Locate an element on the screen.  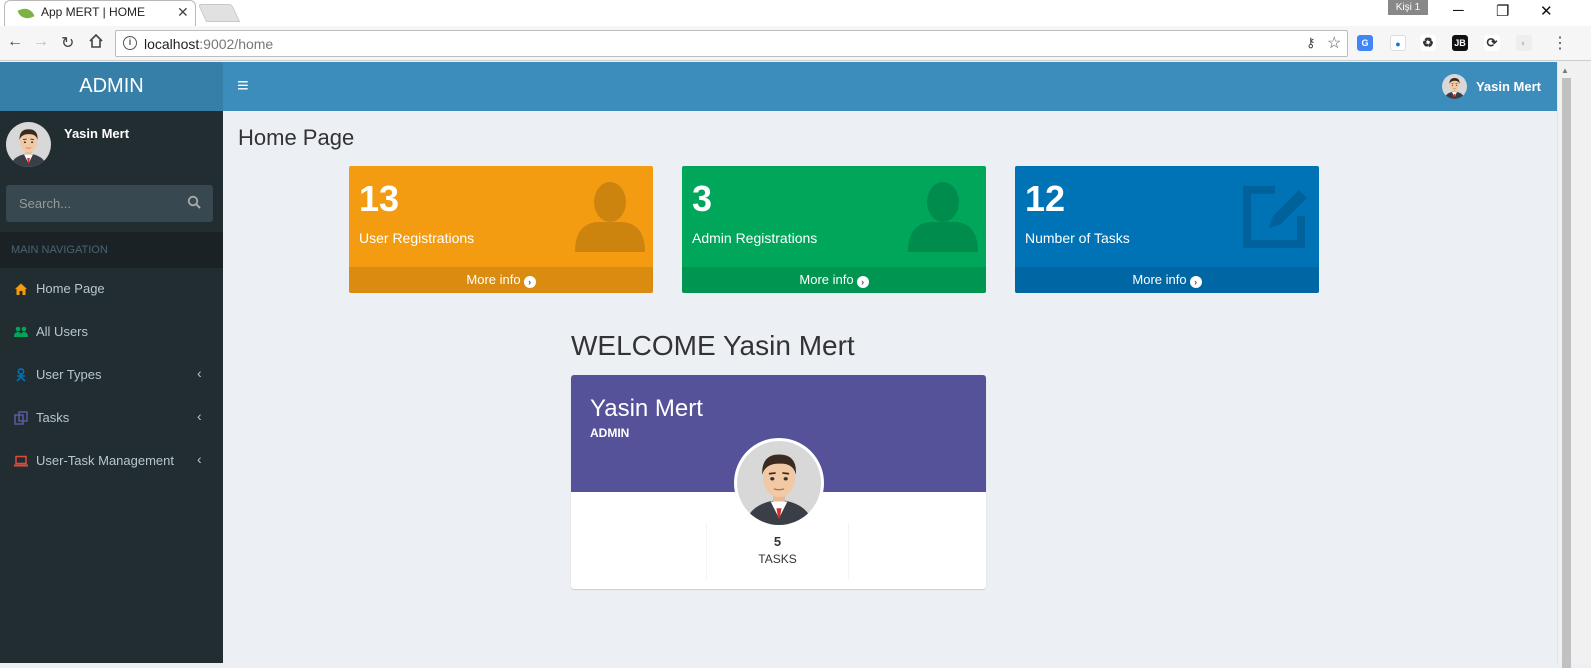
stat-box-number-of-tasks: 12 Number of Tasks More info › is located at coordinates (1167, 229).